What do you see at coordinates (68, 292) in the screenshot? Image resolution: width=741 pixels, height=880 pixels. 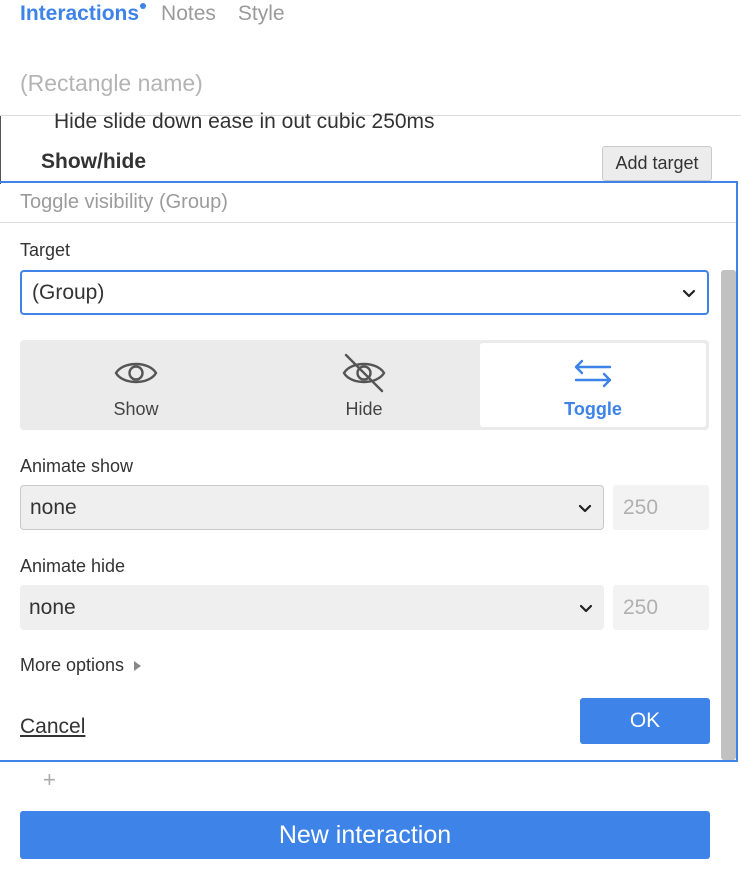 I see `target-select-value: (Group)` at bounding box center [68, 292].